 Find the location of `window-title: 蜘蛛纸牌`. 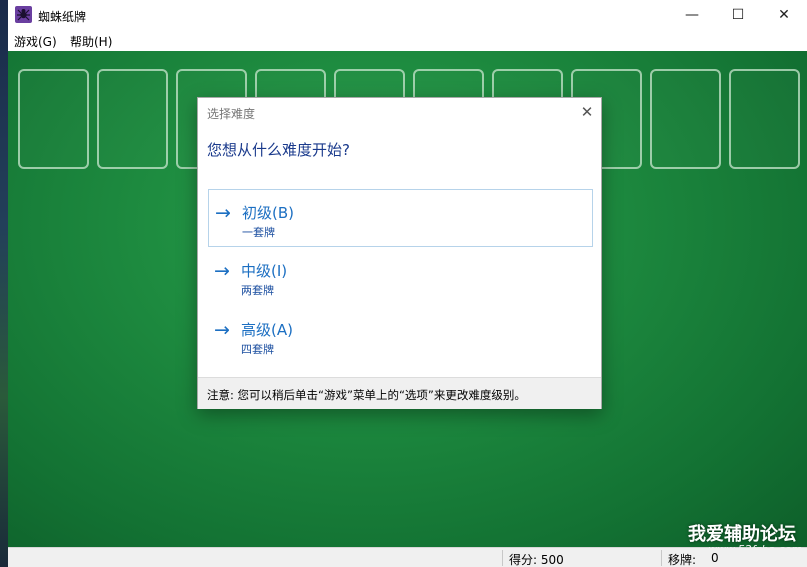

window-title: 蜘蛛纸牌 is located at coordinates (62, 17).